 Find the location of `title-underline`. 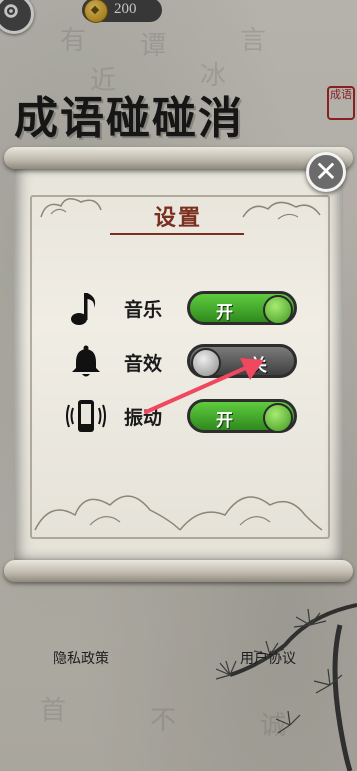

title-underline is located at coordinates (177, 234).